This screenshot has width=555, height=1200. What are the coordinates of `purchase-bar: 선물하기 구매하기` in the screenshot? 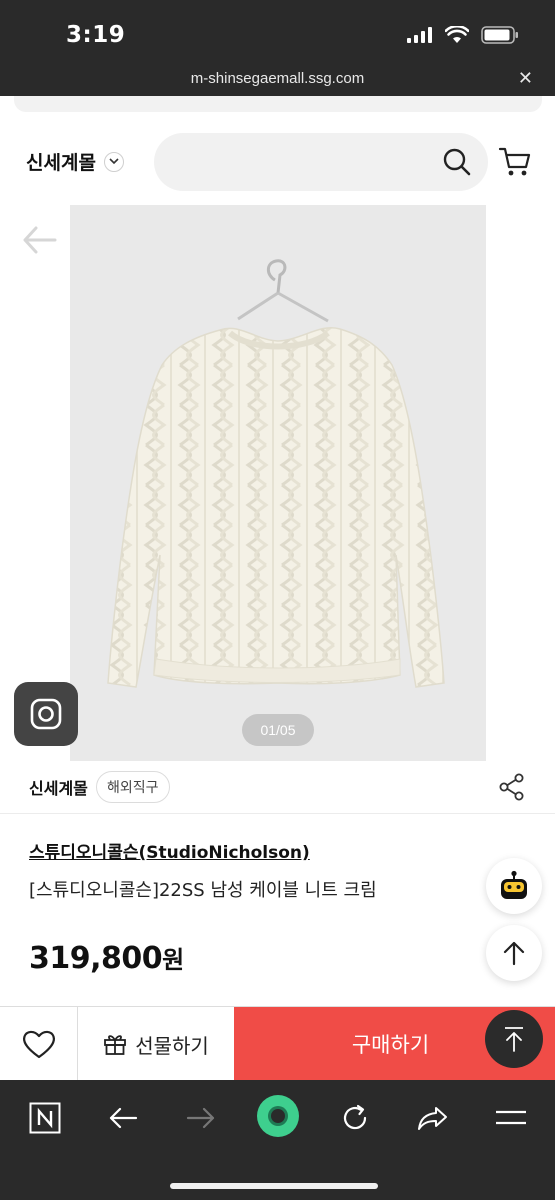 It's located at (277, 1043).